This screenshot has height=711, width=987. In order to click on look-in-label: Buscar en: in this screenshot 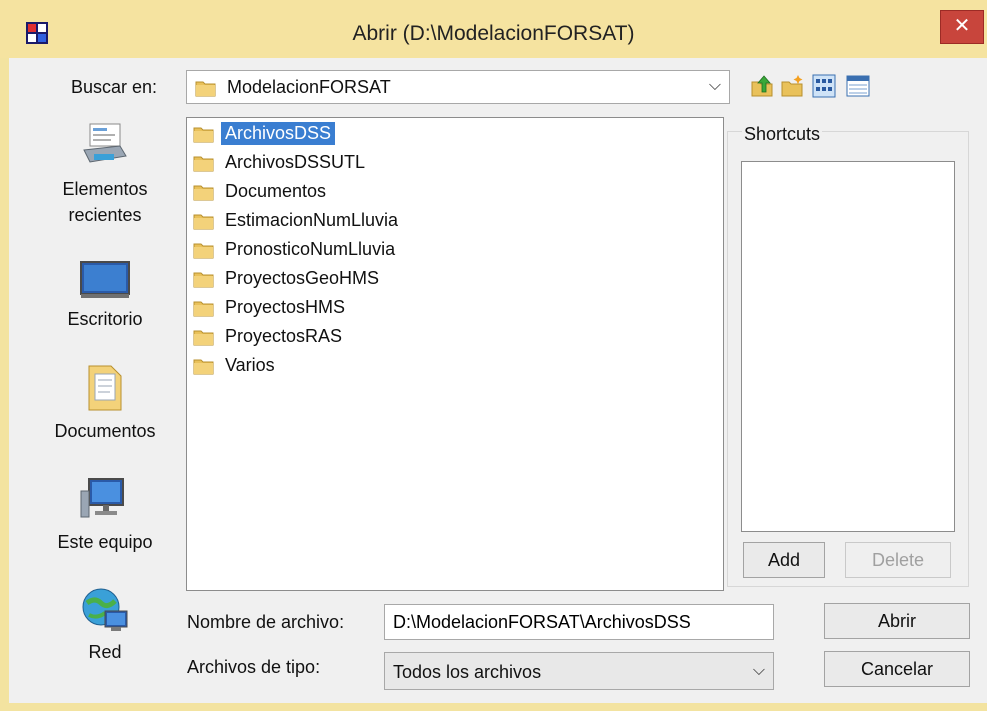, I will do `click(114, 87)`.